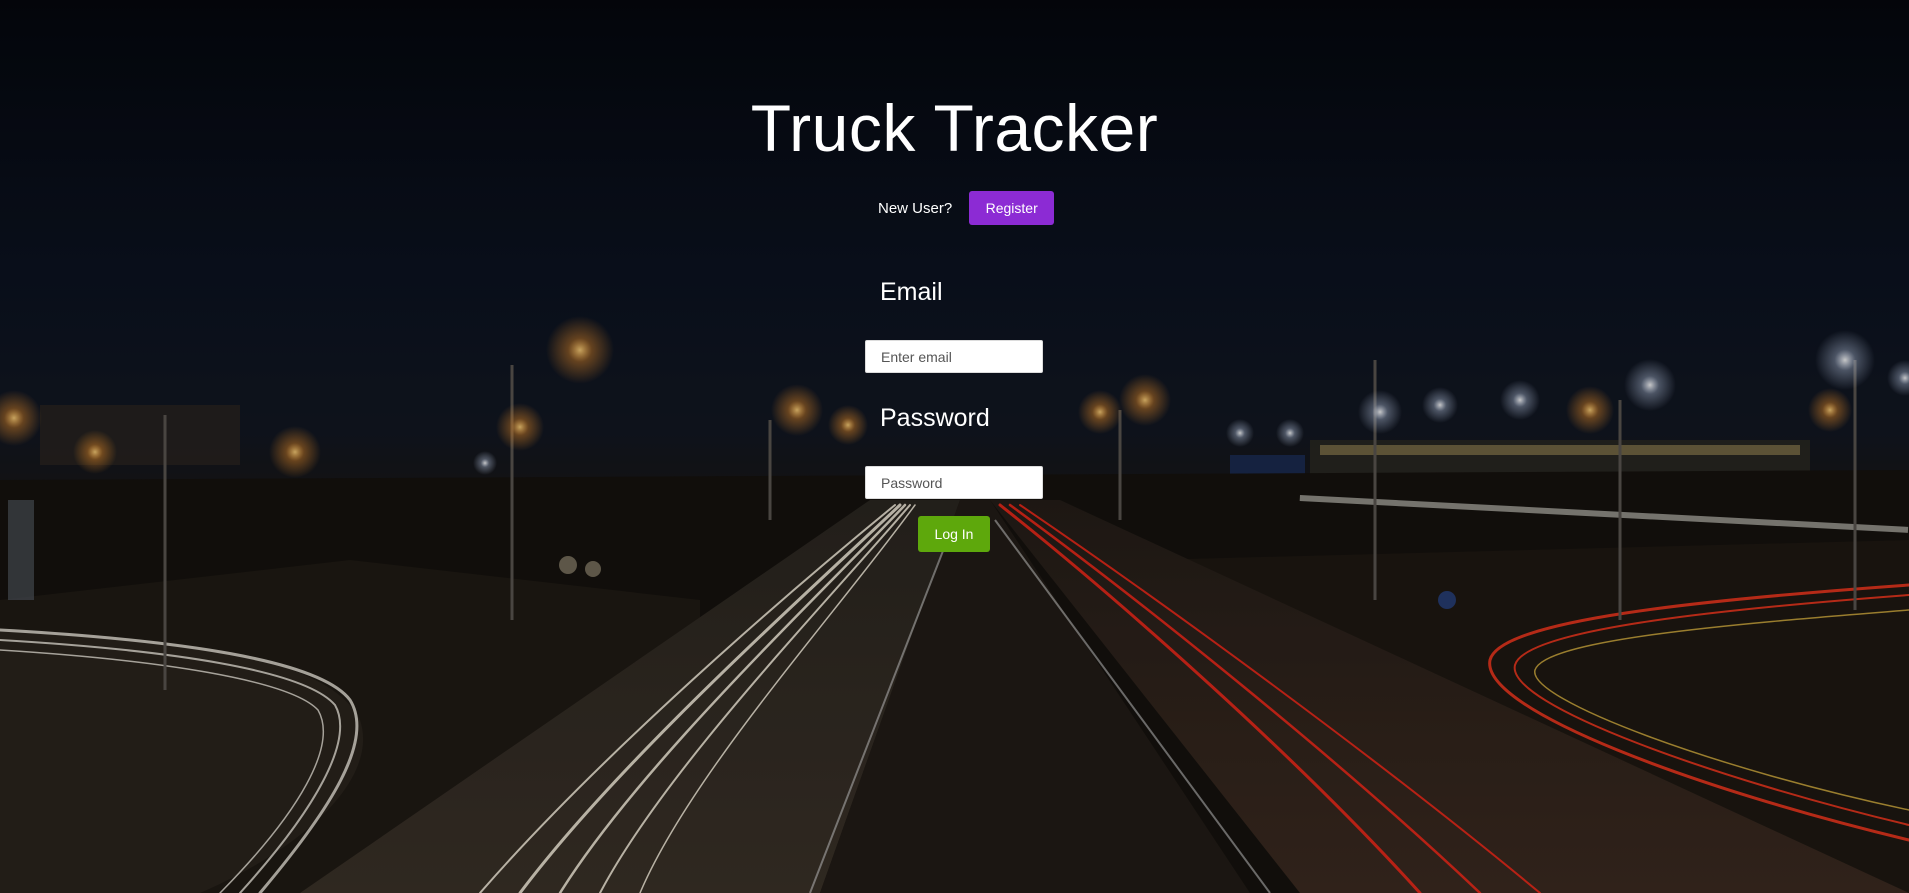 This screenshot has height=893, width=1909. I want to click on email-label: Email, so click(911, 292).